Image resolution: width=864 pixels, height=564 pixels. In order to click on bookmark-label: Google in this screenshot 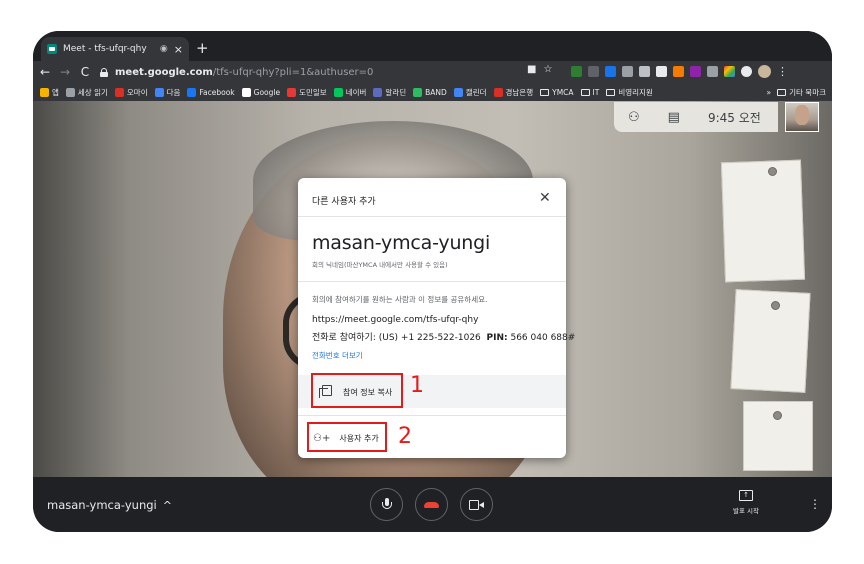, I will do `click(267, 92)`.